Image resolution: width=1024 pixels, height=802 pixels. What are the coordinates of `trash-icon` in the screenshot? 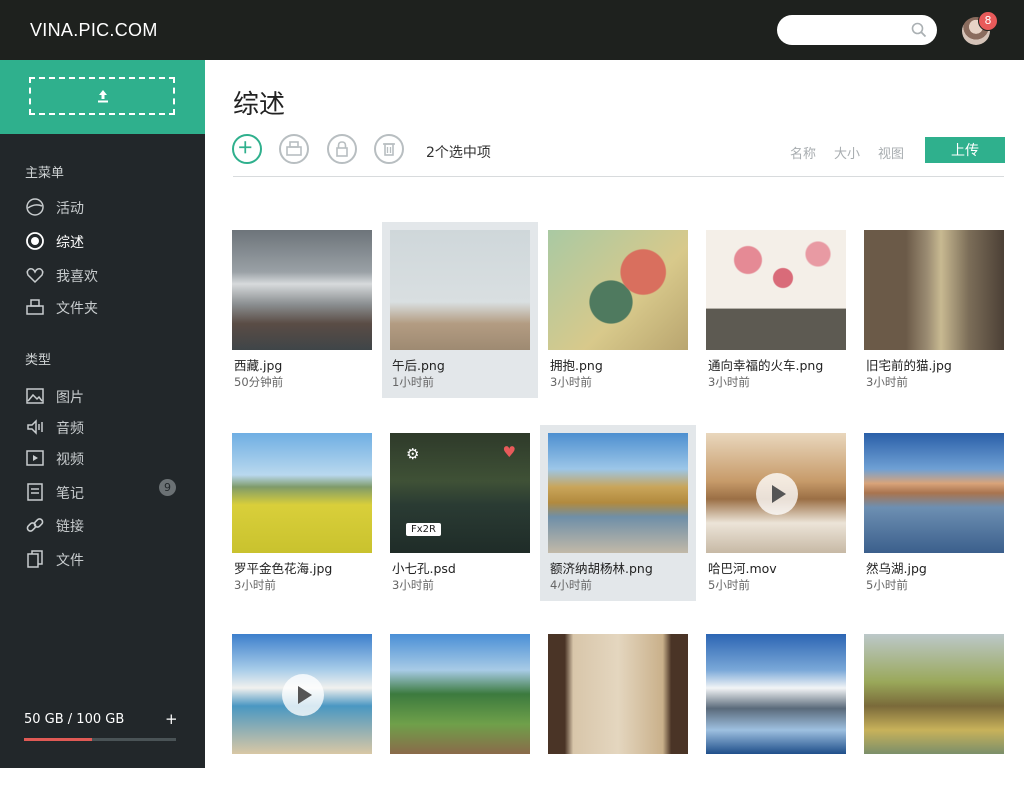 It's located at (389, 149).